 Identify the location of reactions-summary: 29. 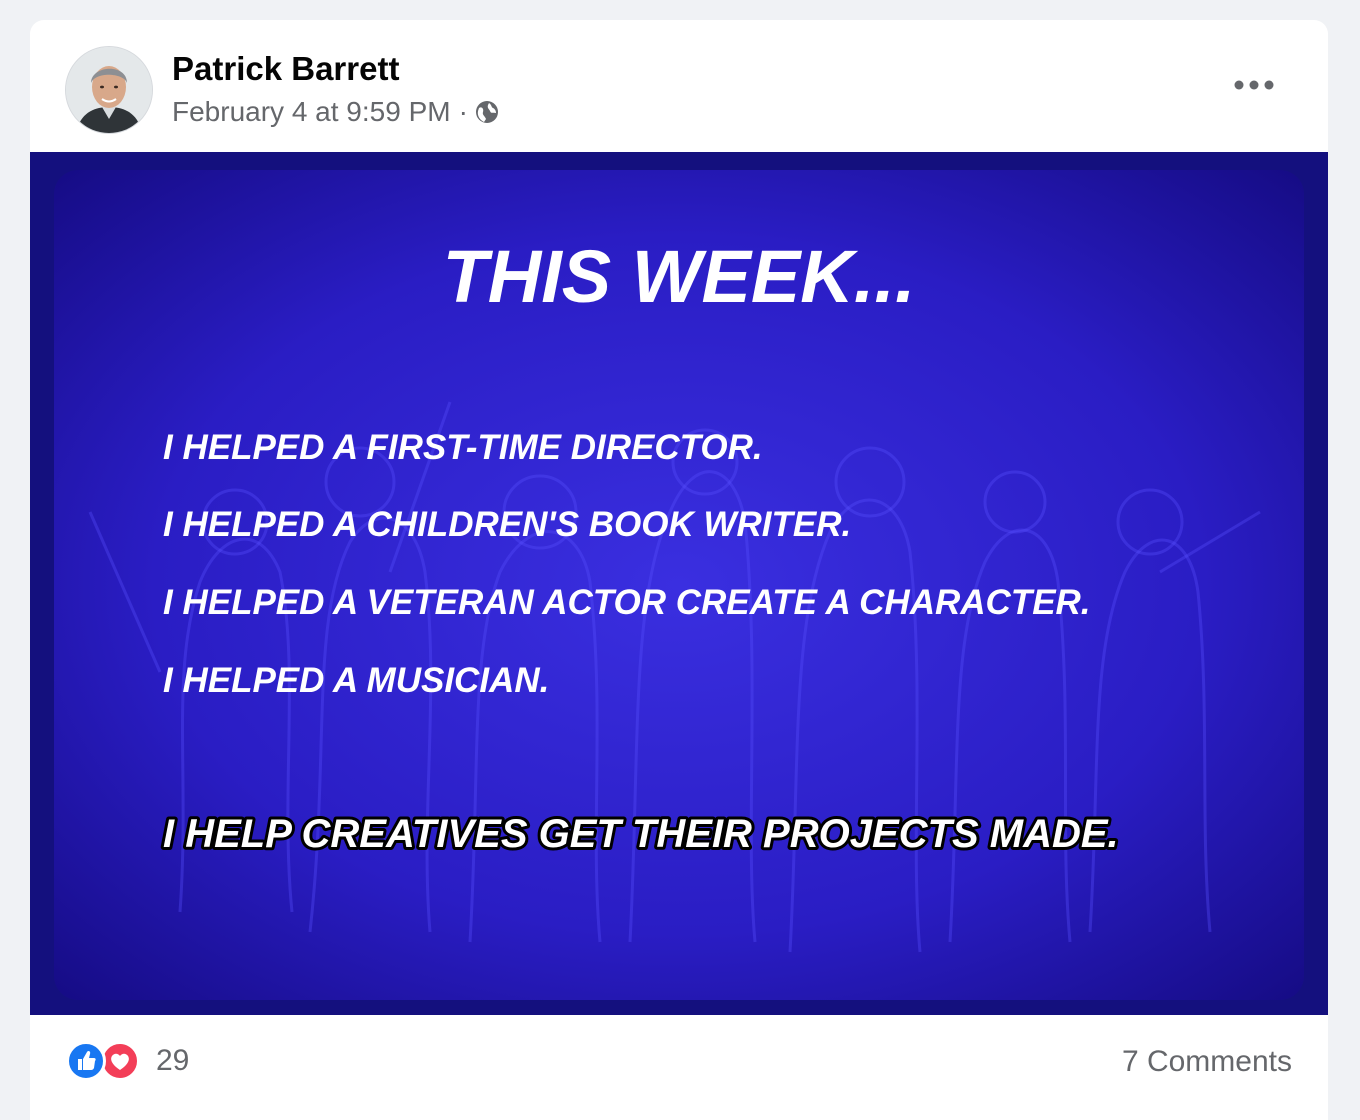
(127, 1061).